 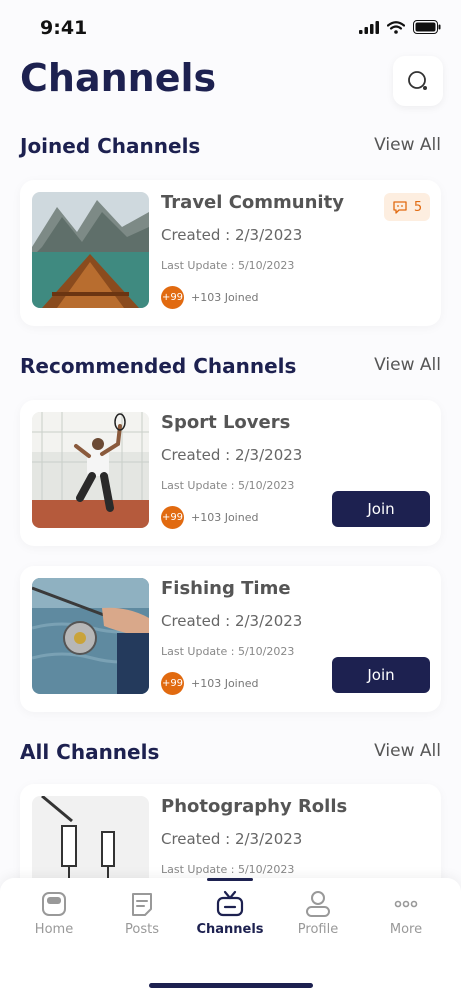 I want to click on tab-label-profile: Profile, so click(x=318, y=929).